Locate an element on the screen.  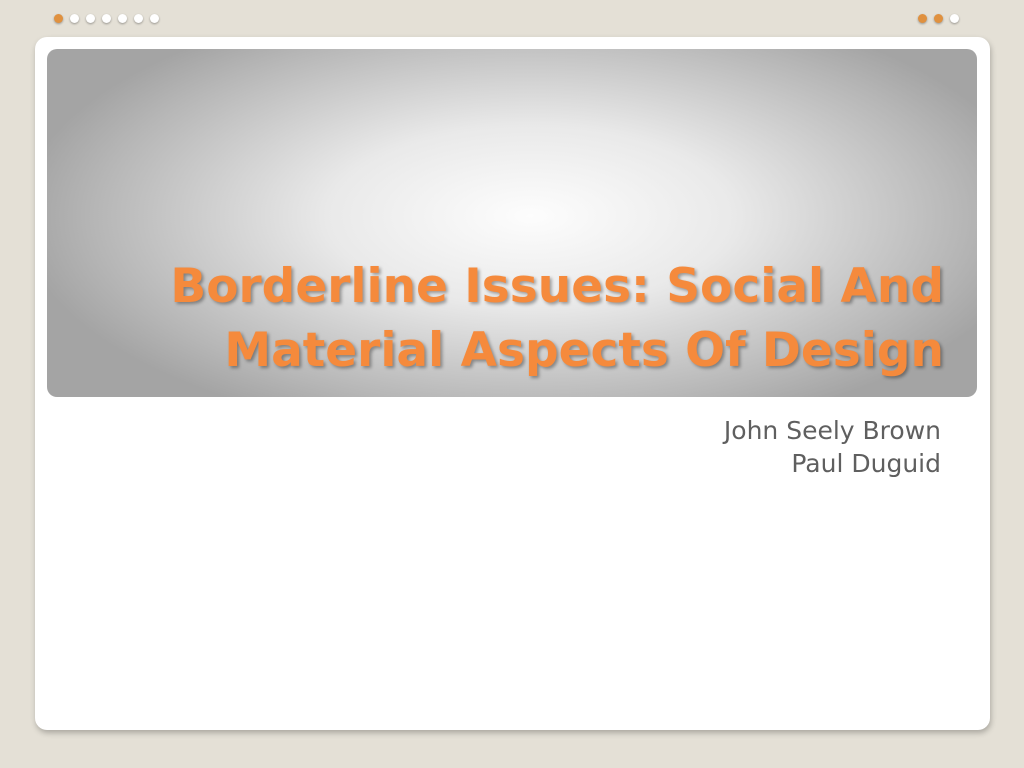
decorative-dots-right is located at coordinates (938, 18).